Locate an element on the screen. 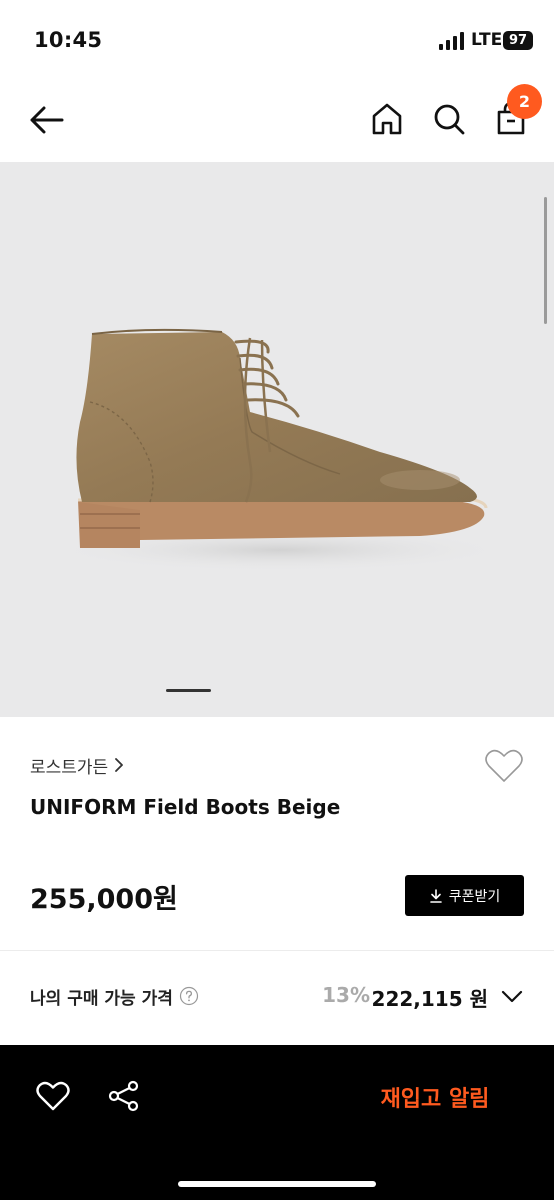 This screenshot has height=1200, width=554. back-arrow-icon is located at coordinates (46, 120).